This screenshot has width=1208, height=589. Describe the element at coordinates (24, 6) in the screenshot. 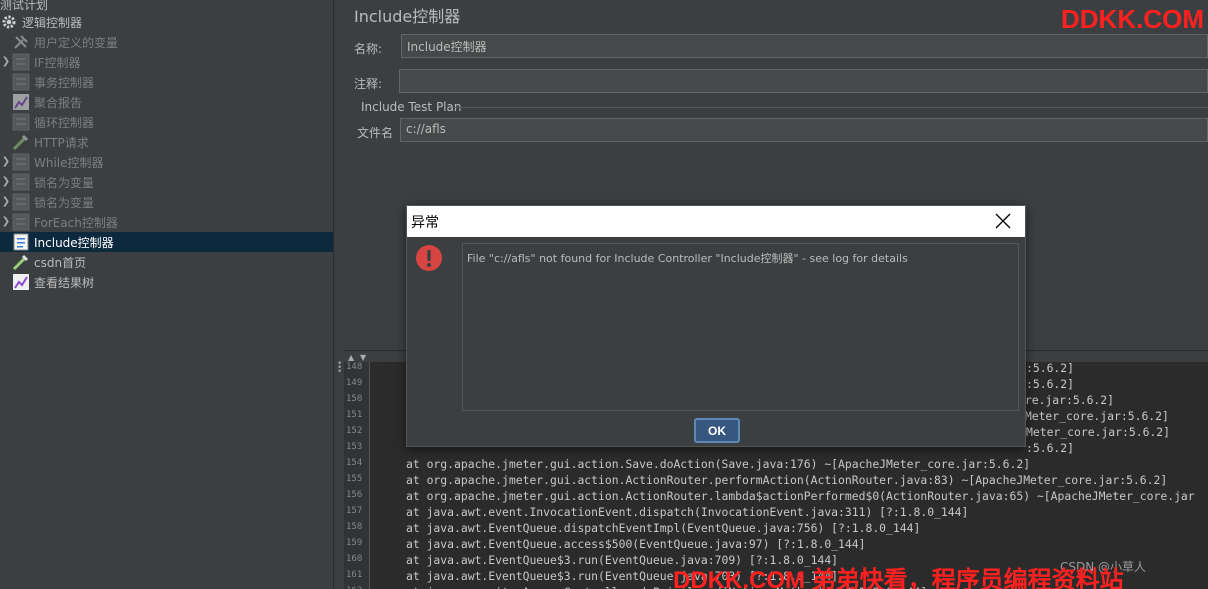

I see `tree-item-label: 测试计划` at that location.